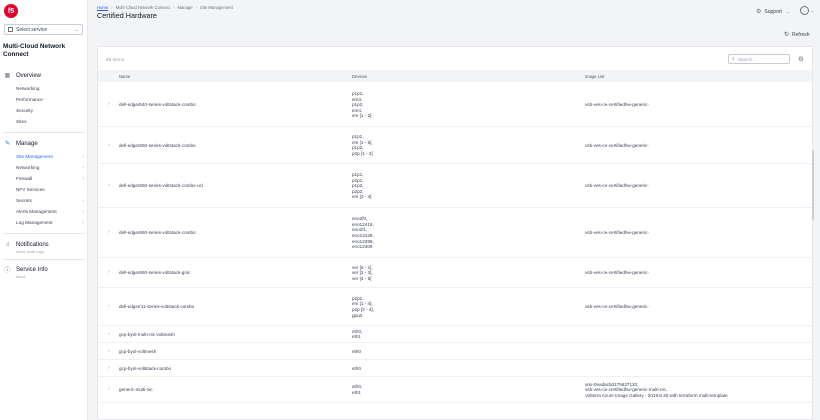  Describe the element at coordinates (797, 35) in the screenshot. I see `refresh-button: ↻ Refresh` at that location.